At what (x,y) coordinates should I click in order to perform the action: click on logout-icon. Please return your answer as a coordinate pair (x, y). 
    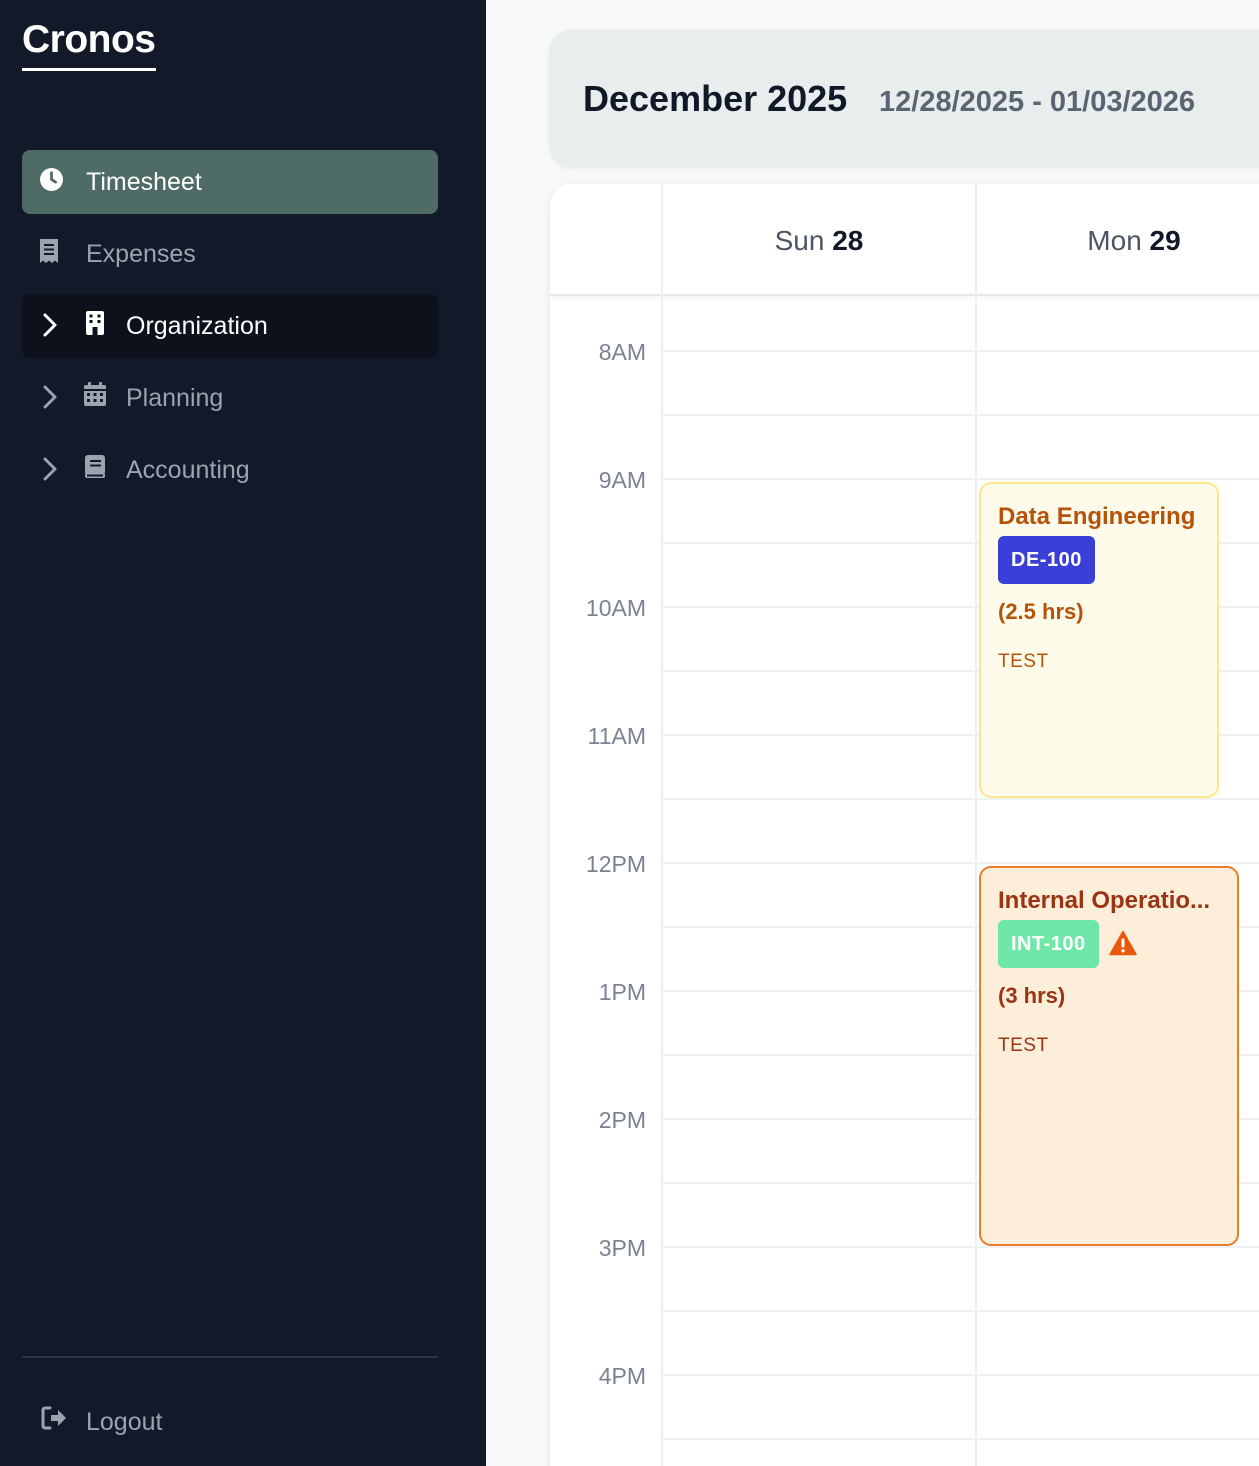
    Looking at the image, I should click on (54, 1419).